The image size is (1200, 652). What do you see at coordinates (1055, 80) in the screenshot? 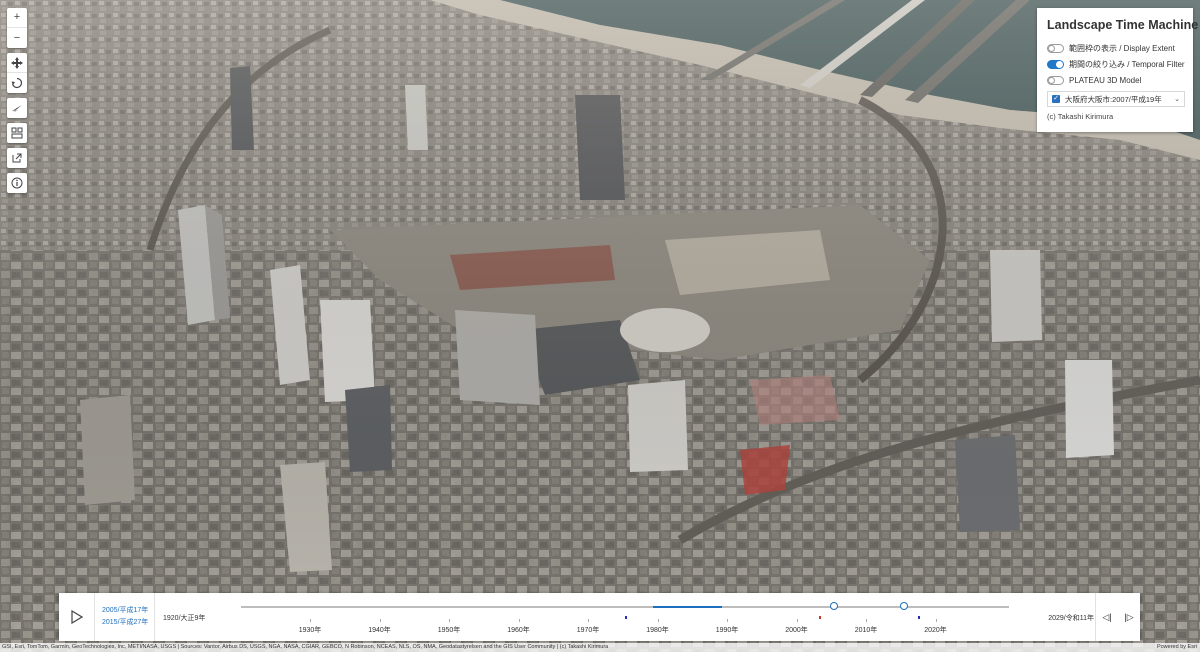
I see `plateau-3d-switch` at bounding box center [1055, 80].